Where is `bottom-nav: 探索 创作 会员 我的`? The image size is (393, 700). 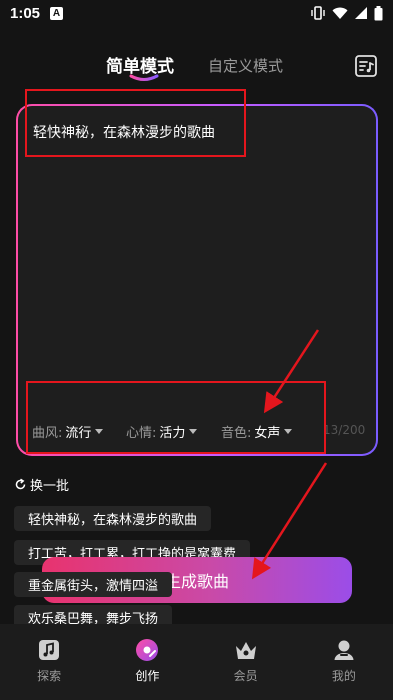
bottom-nav: 探索 创作 会员 我的 is located at coordinates (196, 662).